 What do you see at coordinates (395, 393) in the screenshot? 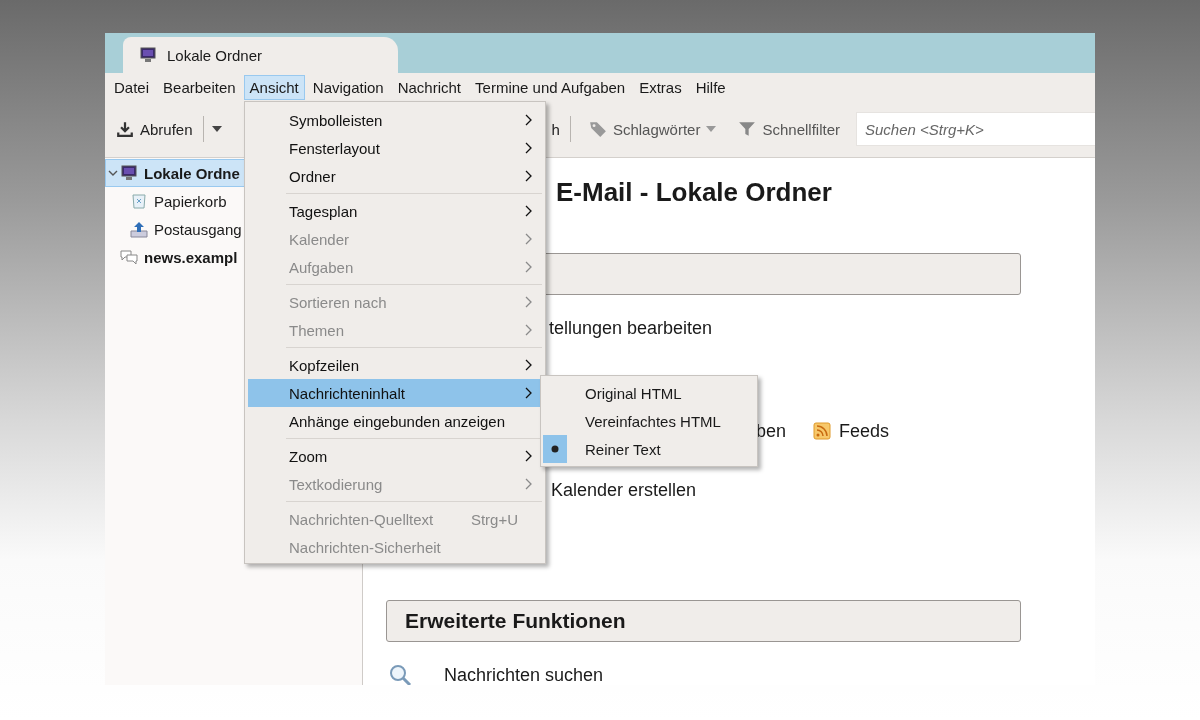
I see `menu-item: Nachrichteninhalt` at bounding box center [395, 393].